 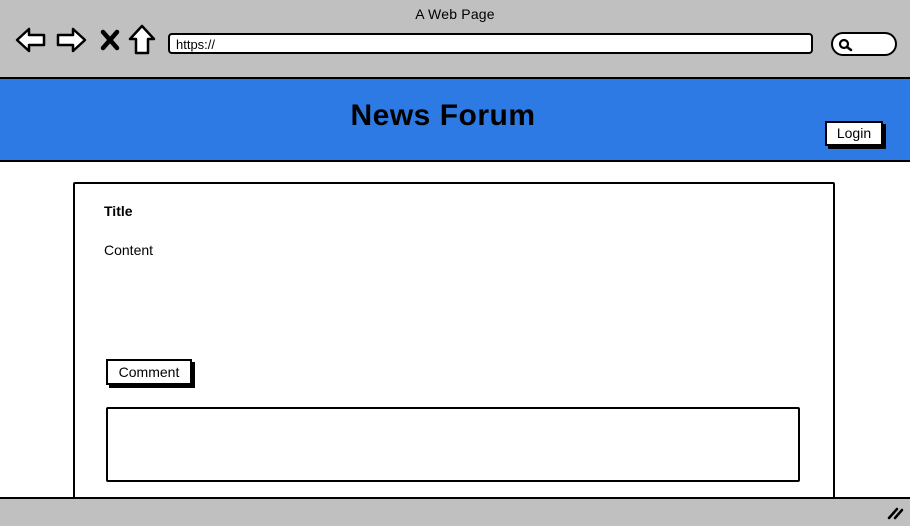 What do you see at coordinates (118, 211) in the screenshot?
I see `post-title: Title` at bounding box center [118, 211].